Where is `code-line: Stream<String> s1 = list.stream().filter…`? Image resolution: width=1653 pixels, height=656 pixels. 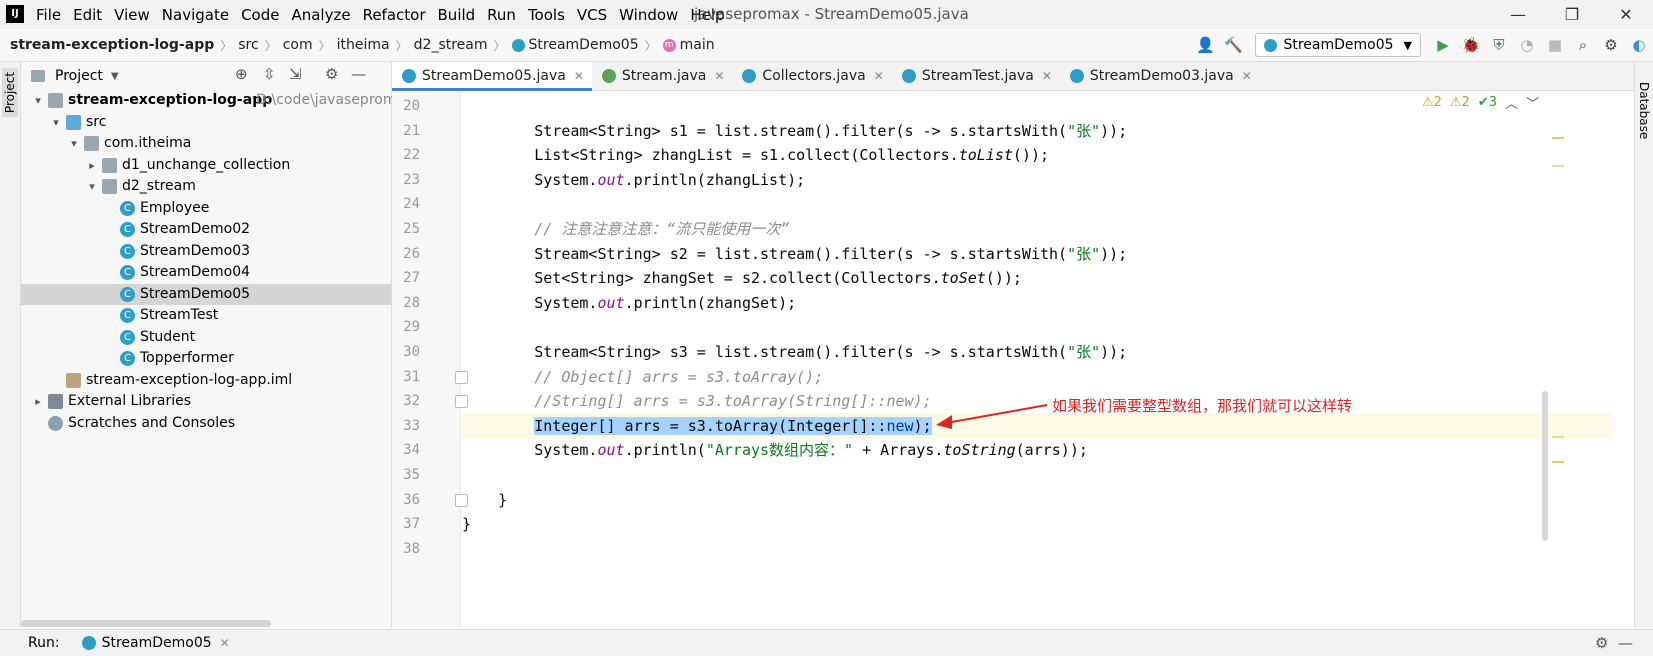 code-line: Stream<String> s1 = list.stream().filter… is located at coordinates (1037, 131).